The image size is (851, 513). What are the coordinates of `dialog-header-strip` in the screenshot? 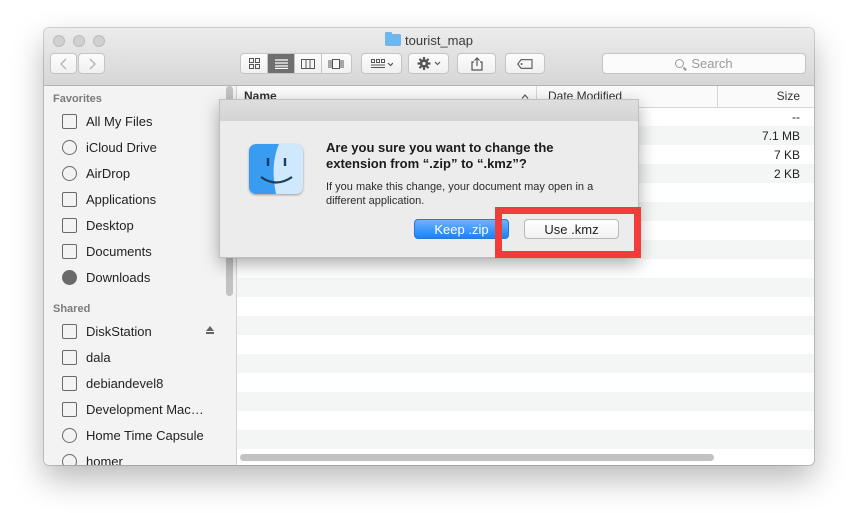 It's located at (429, 110).